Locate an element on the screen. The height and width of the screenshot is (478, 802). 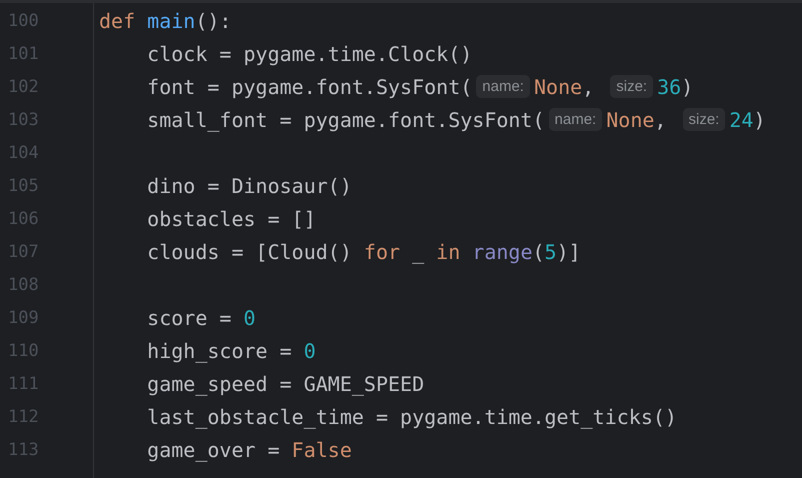
code-text: dino = Dinosaur() is located at coordinates (249, 186).